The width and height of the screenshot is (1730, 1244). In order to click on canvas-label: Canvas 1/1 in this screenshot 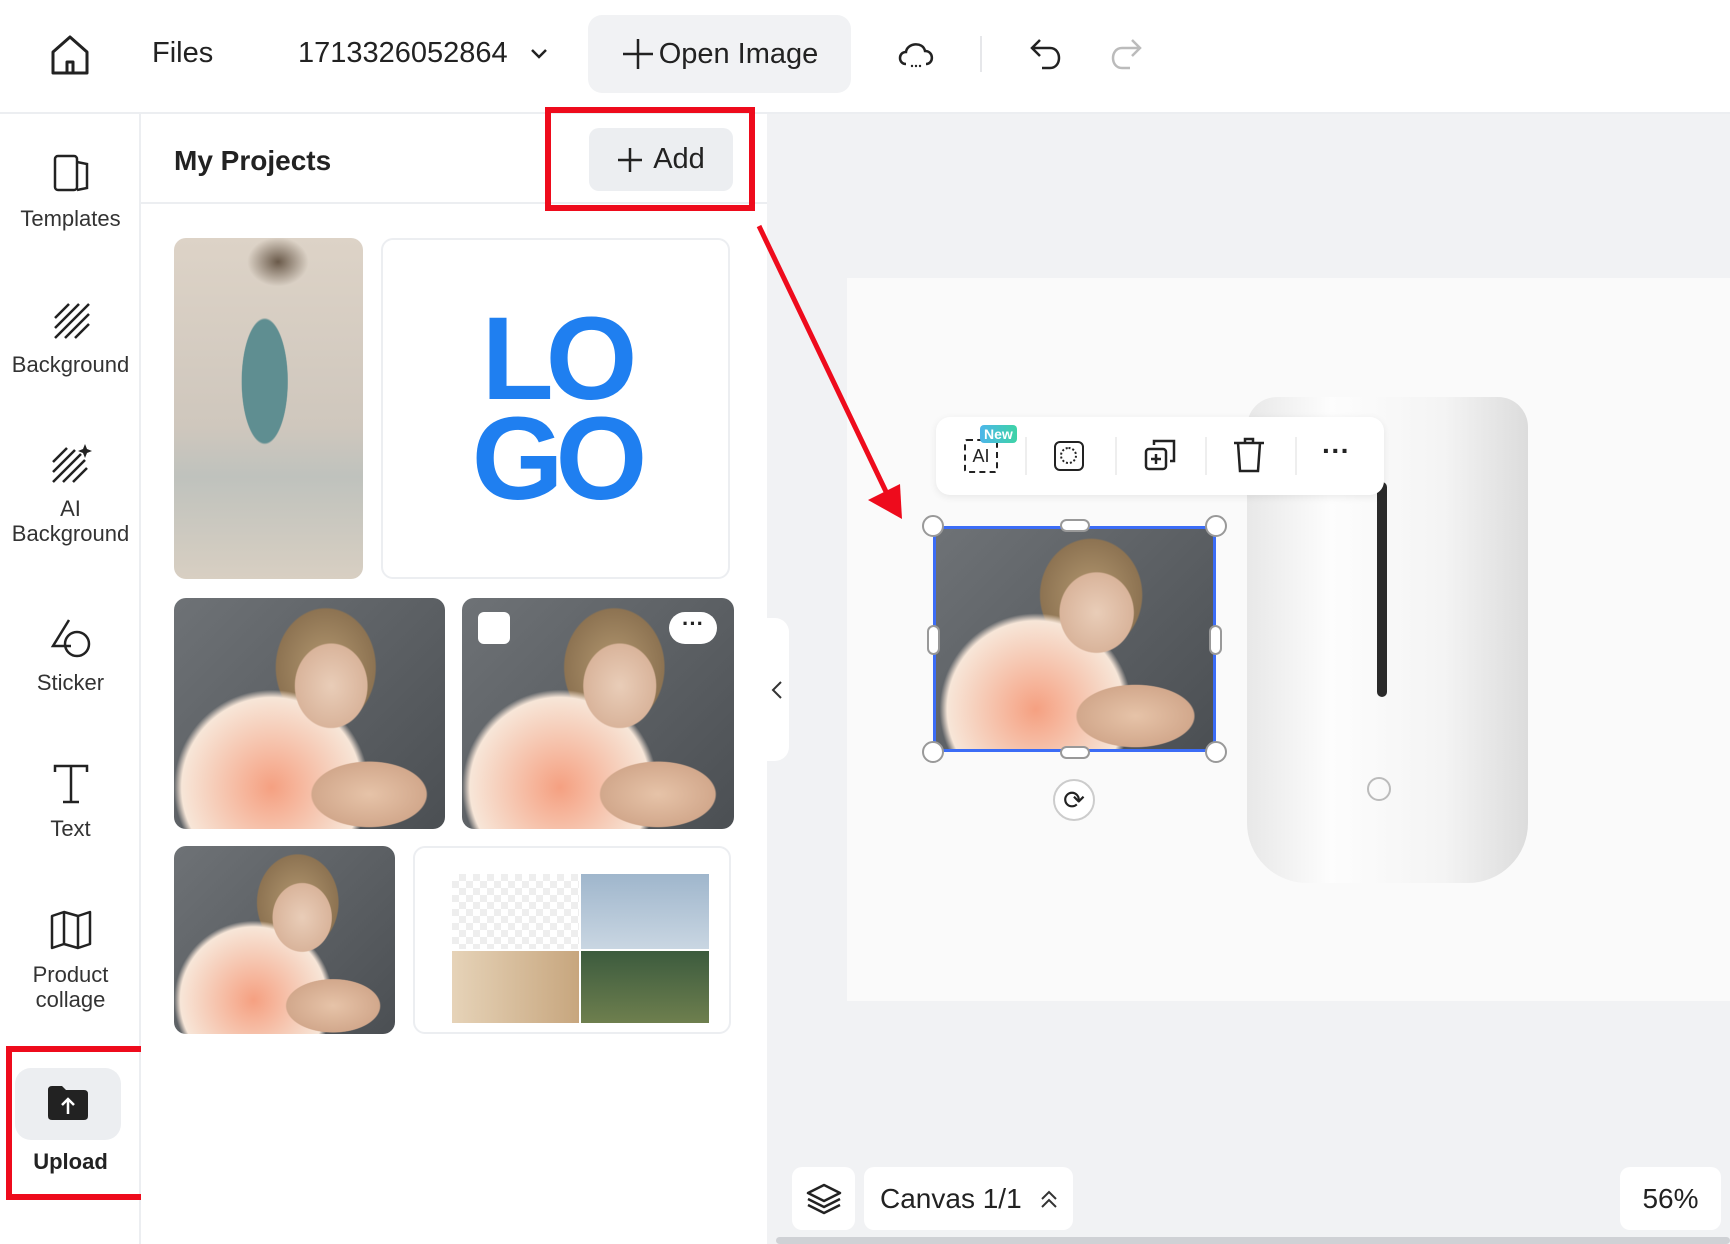, I will do `click(951, 1198)`.